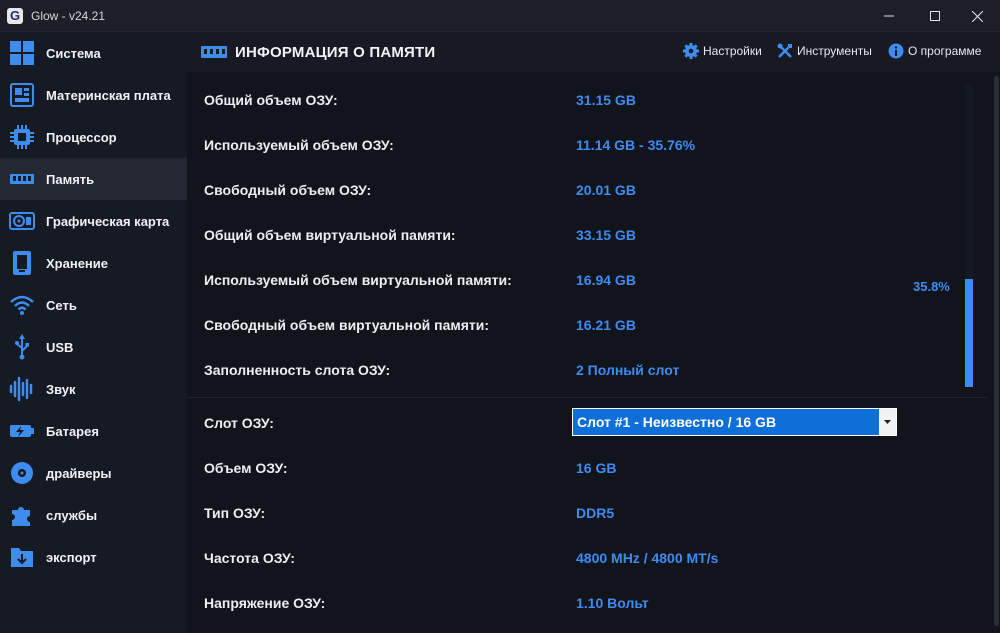  What do you see at coordinates (235, 513) in the screenshot?
I see `row-label: Тип ОЗУ:` at bounding box center [235, 513].